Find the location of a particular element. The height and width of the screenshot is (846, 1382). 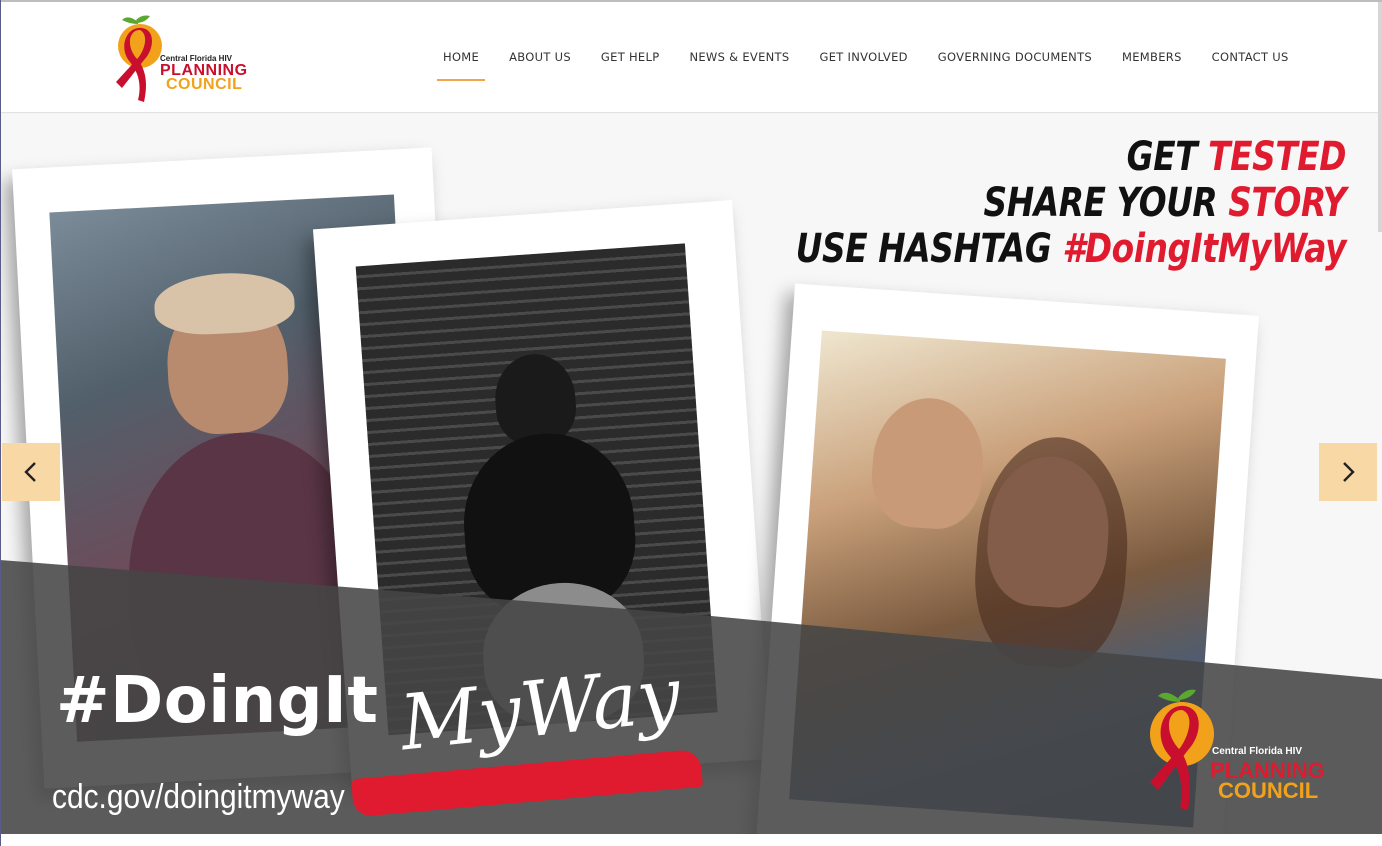

nav-get-involved: GET INVOLVED is located at coordinates (863, 57).